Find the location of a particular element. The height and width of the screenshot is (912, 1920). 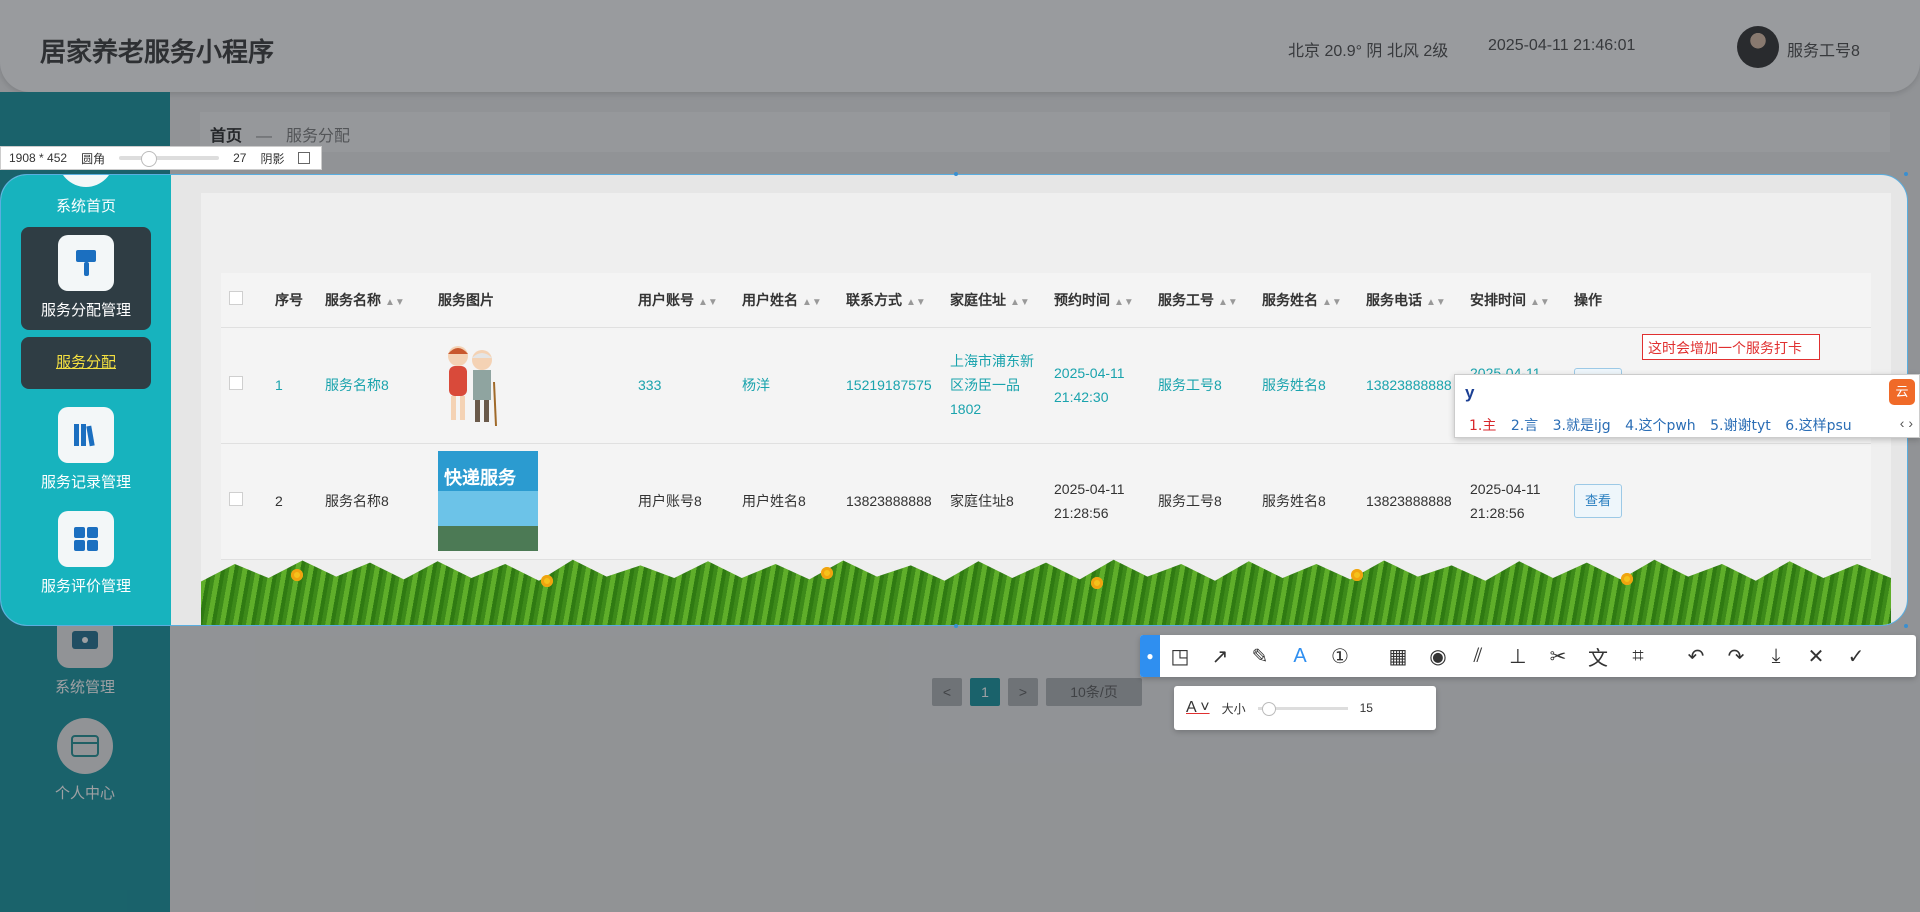

ime-page-arrows: ‹ › is located at coordinates (1906, 423).